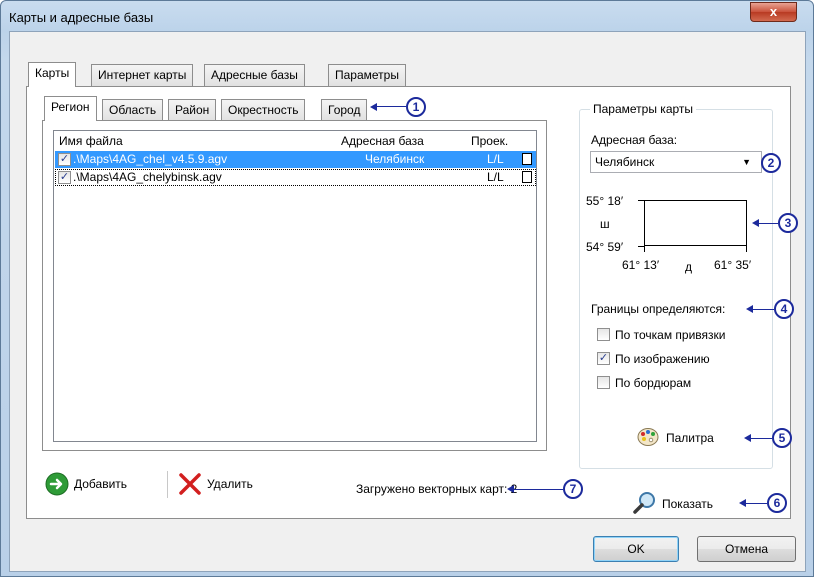 The width and height of the screenshot is (814, 577). I want to click on palette-label: Палитра, so click(690, 438).